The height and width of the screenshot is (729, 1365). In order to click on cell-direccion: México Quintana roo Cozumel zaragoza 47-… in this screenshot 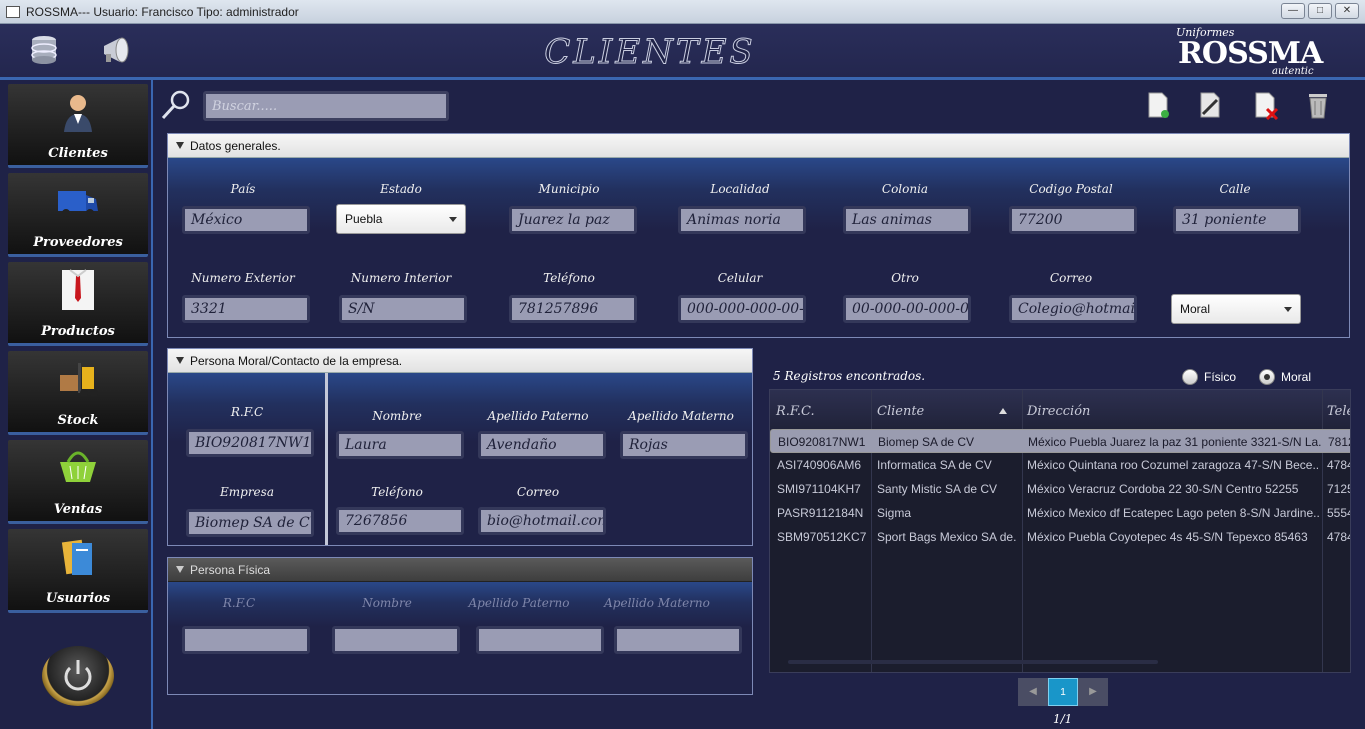, I will do `click(1173, 465)`.